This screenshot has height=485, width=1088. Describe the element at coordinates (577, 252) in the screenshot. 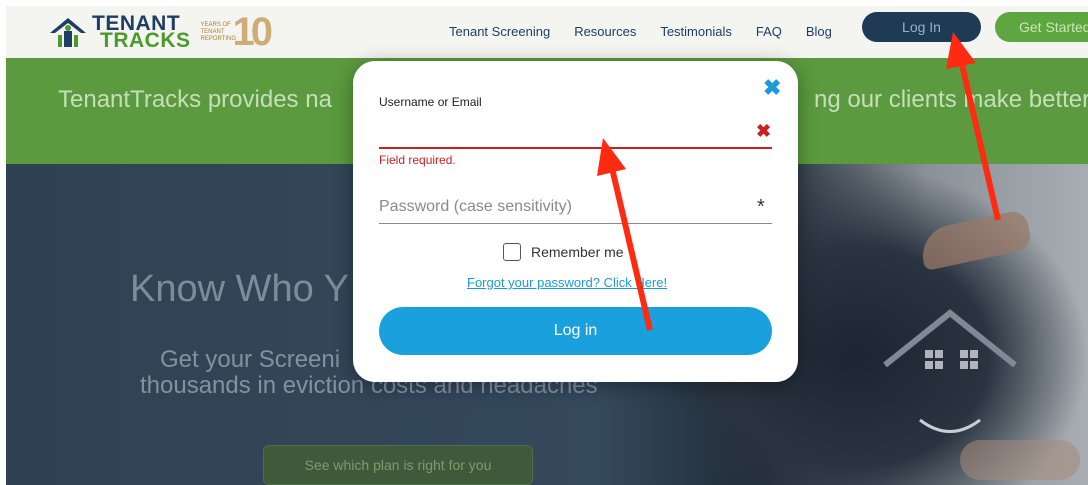

I see `remember-me-label: Remember me` at that location.